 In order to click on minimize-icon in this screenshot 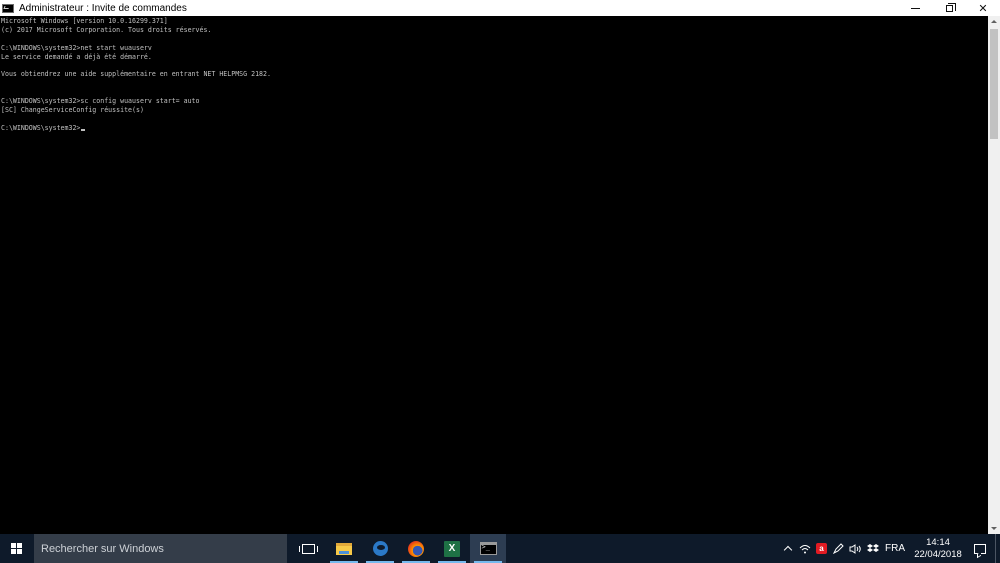, I will do `click(915, 8)`.